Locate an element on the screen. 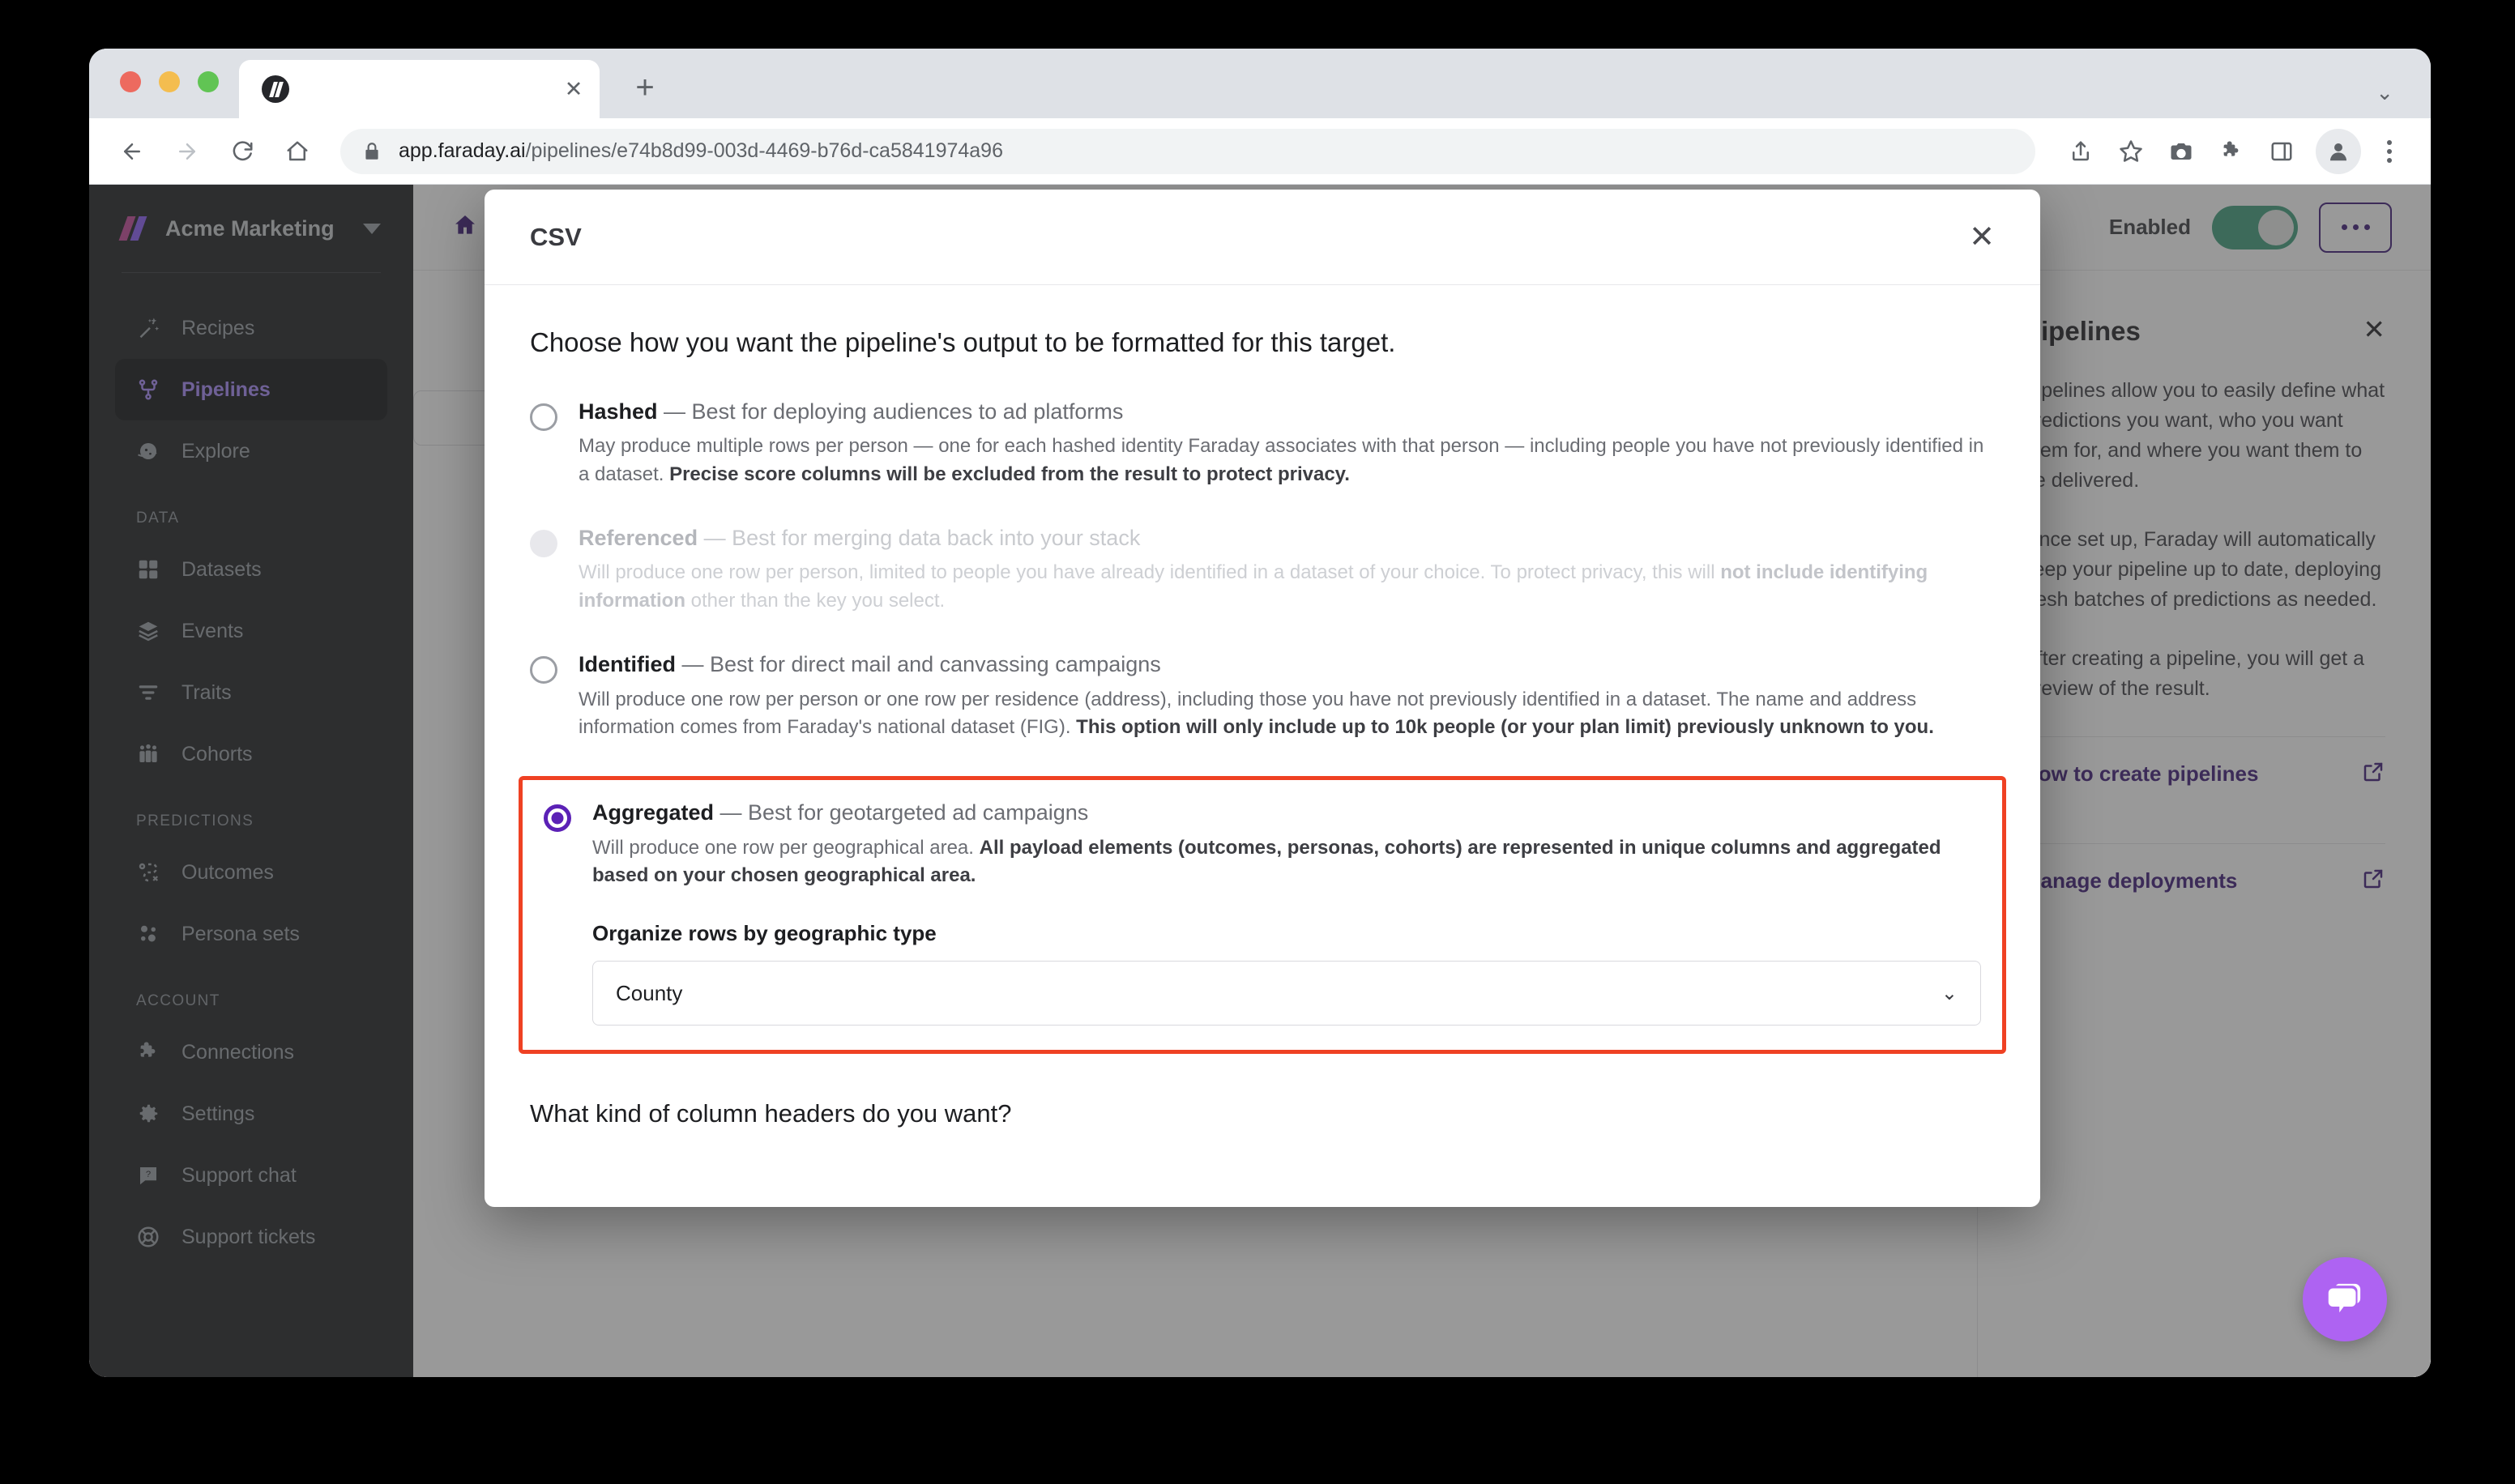 This screenshot has height=1484, width=2515. radio-hashed is located at coordinates (543, 417).